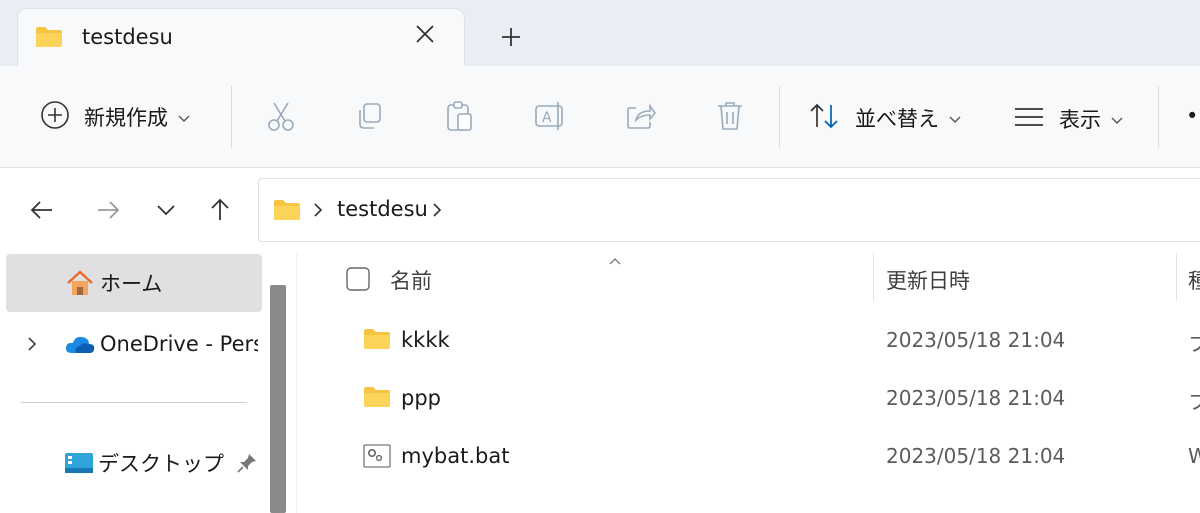 The height and width of the screenshot is (513, 1200). I want to click on breadcrumb-testdesu: testdesu, so click(382, 209).